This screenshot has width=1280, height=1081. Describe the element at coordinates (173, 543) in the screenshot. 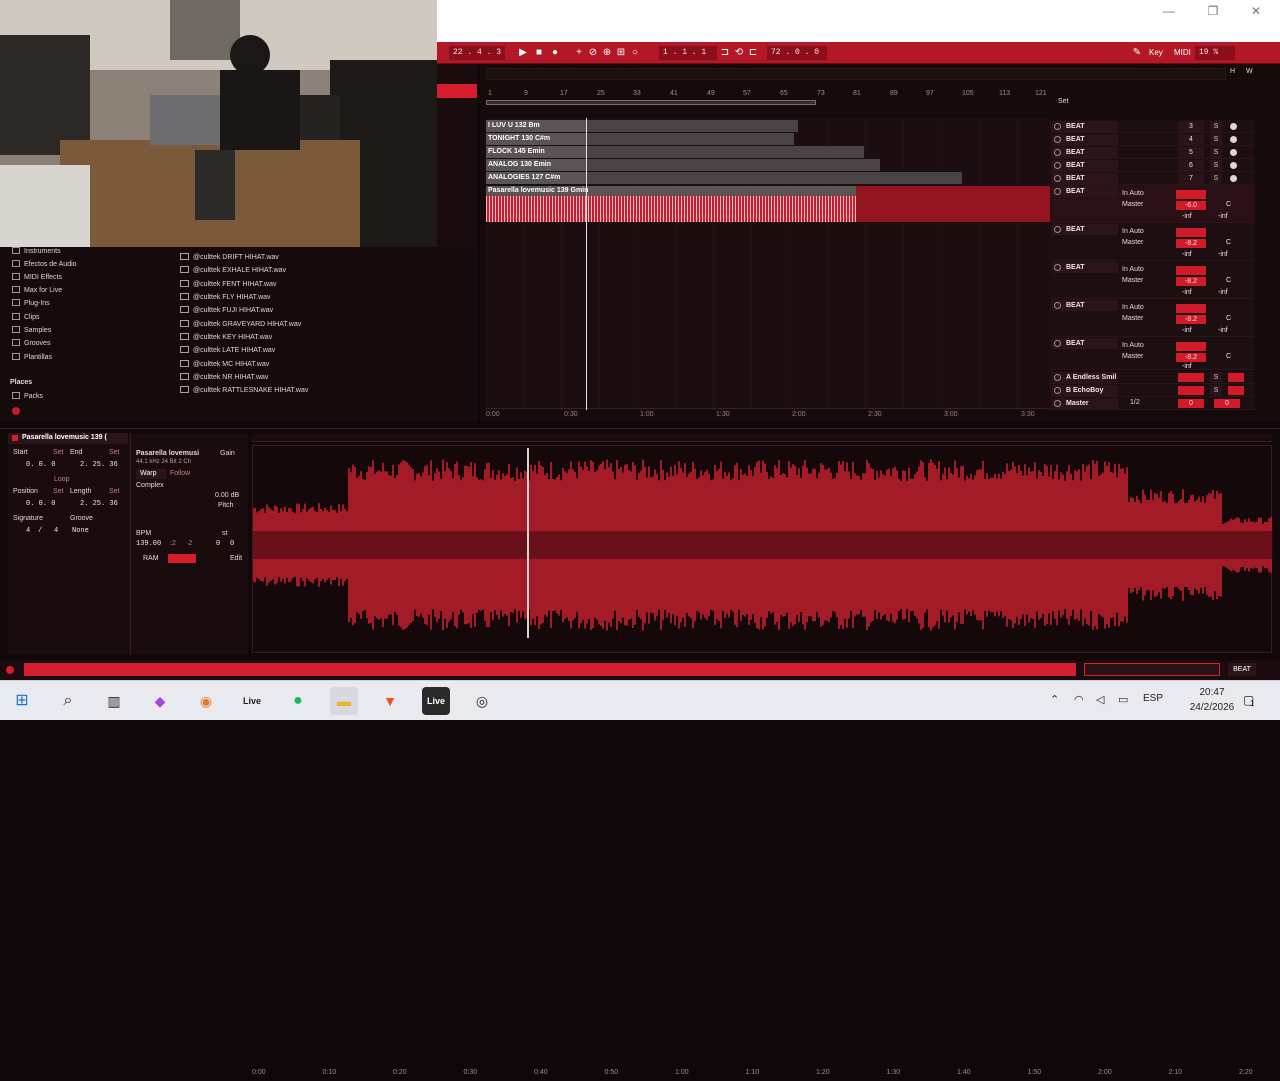

I see `half-tempo-button: :2` at that location.